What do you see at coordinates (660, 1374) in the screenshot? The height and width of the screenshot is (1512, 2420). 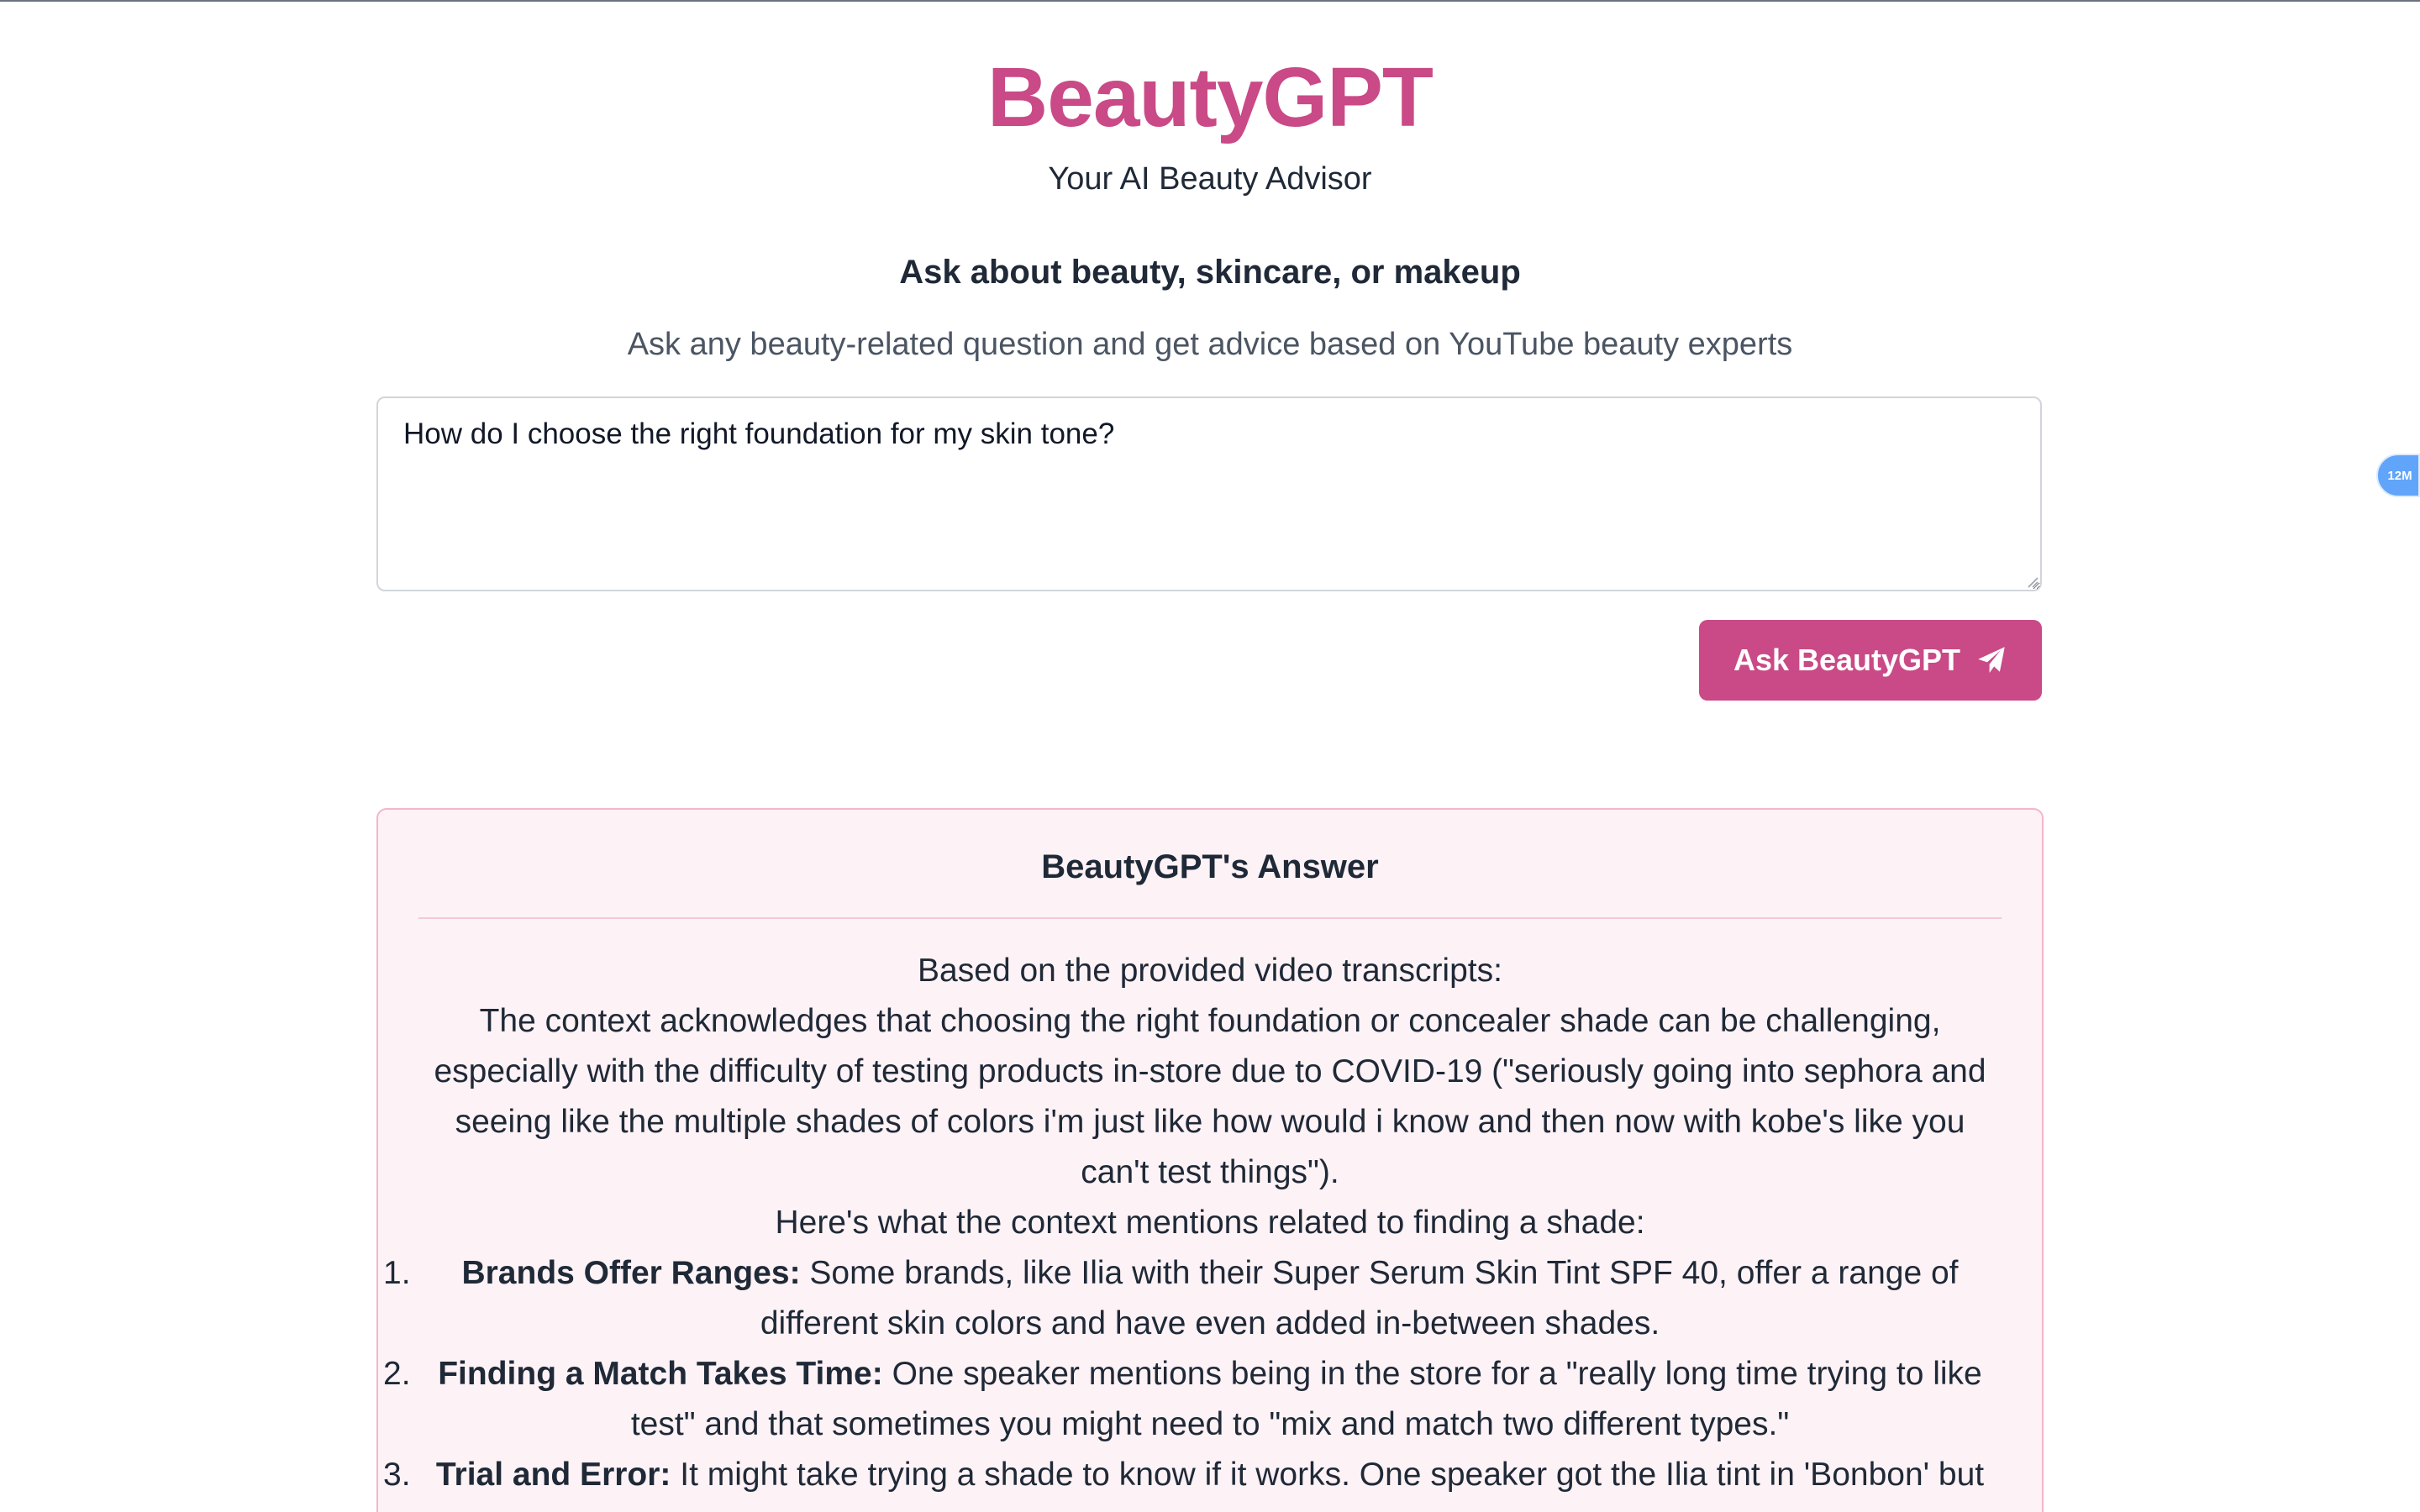 I see `list-item-title: Finding a Match Takes Time:` at bounding box center [660, 1374].